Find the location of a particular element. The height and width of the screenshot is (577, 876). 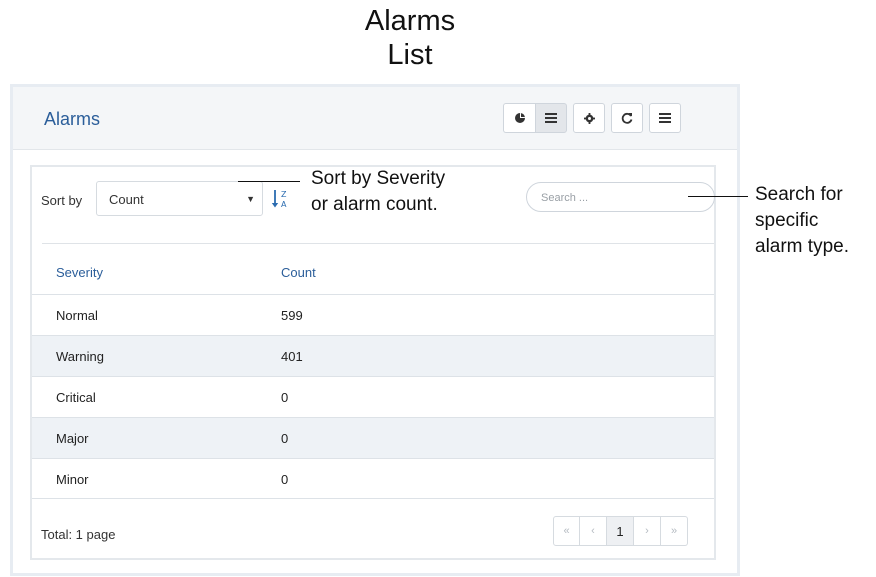

widget-header: Alarms is located at coordinates (375, 118).